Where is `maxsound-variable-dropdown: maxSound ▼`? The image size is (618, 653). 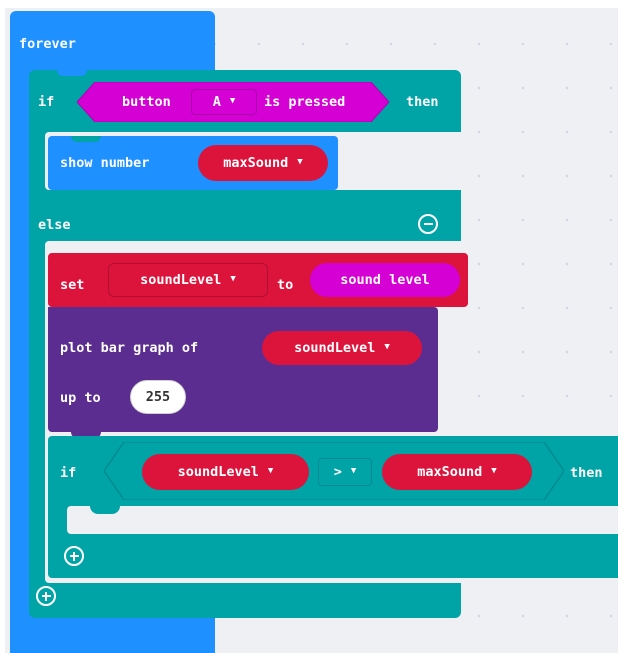 maxsound-variable-dropdown: maxSound ▼ is located at coordinates (263, 163).